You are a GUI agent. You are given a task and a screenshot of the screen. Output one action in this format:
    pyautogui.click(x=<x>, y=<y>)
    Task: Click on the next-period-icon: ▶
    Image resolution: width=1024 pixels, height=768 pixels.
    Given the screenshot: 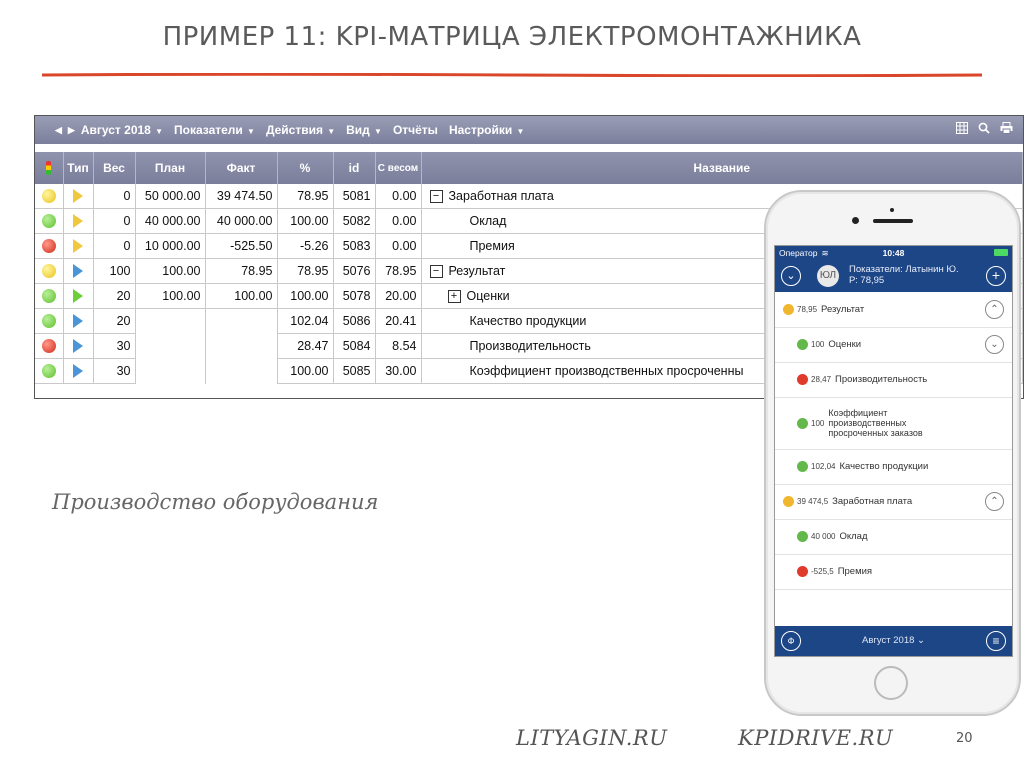 What is the action you would take?
    pyautogui.click(x=71, y=130)
    